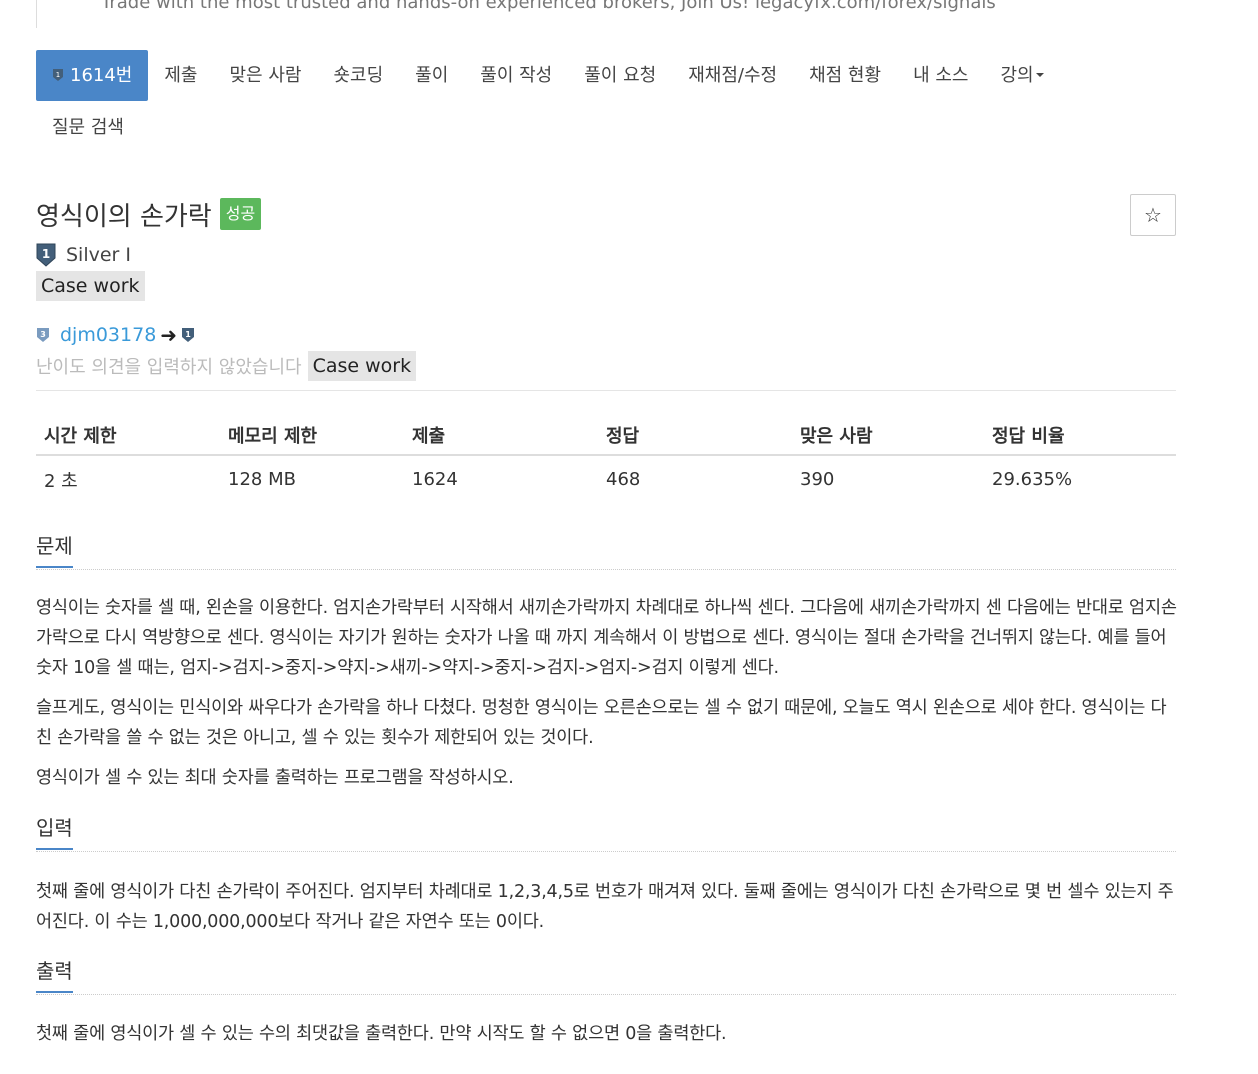  Describe the element at coordinates (128, 435) in the screenshot. I see `table-header: 시간 제한` at that location.